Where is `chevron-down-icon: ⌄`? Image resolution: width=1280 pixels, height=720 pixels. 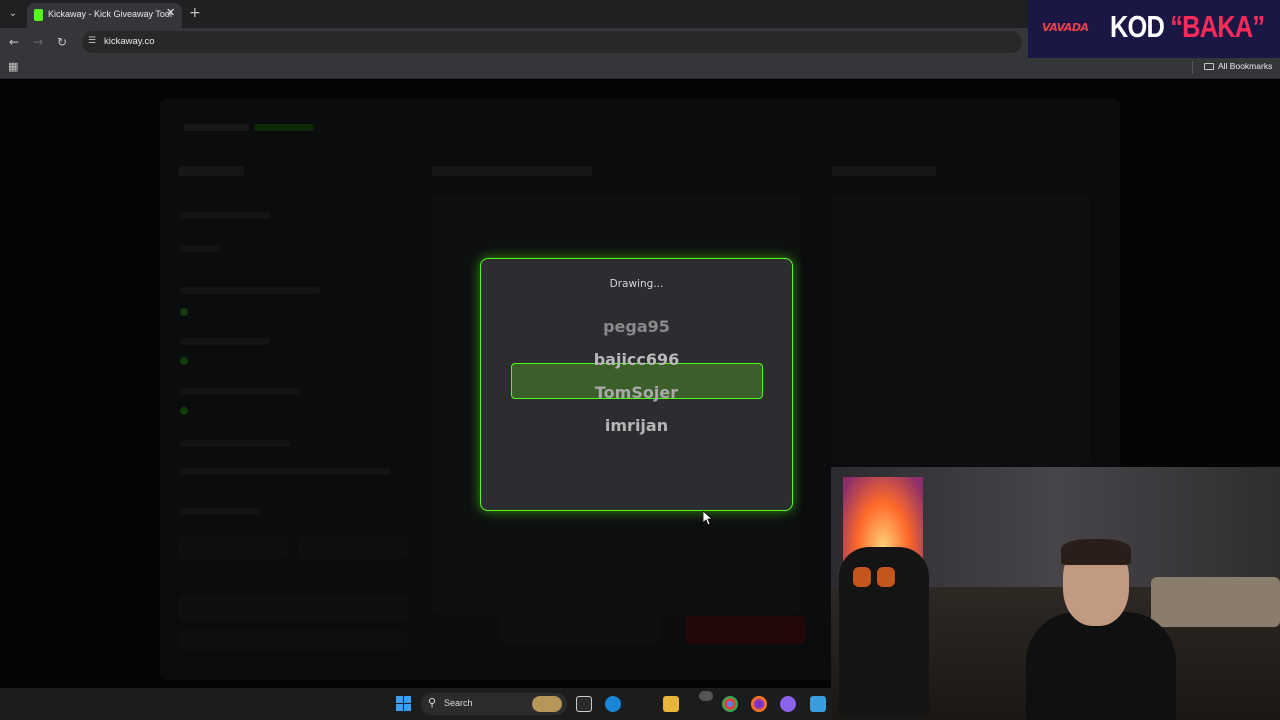
chevron-down-icon: ⌄ is located at coordinates (13, 14).